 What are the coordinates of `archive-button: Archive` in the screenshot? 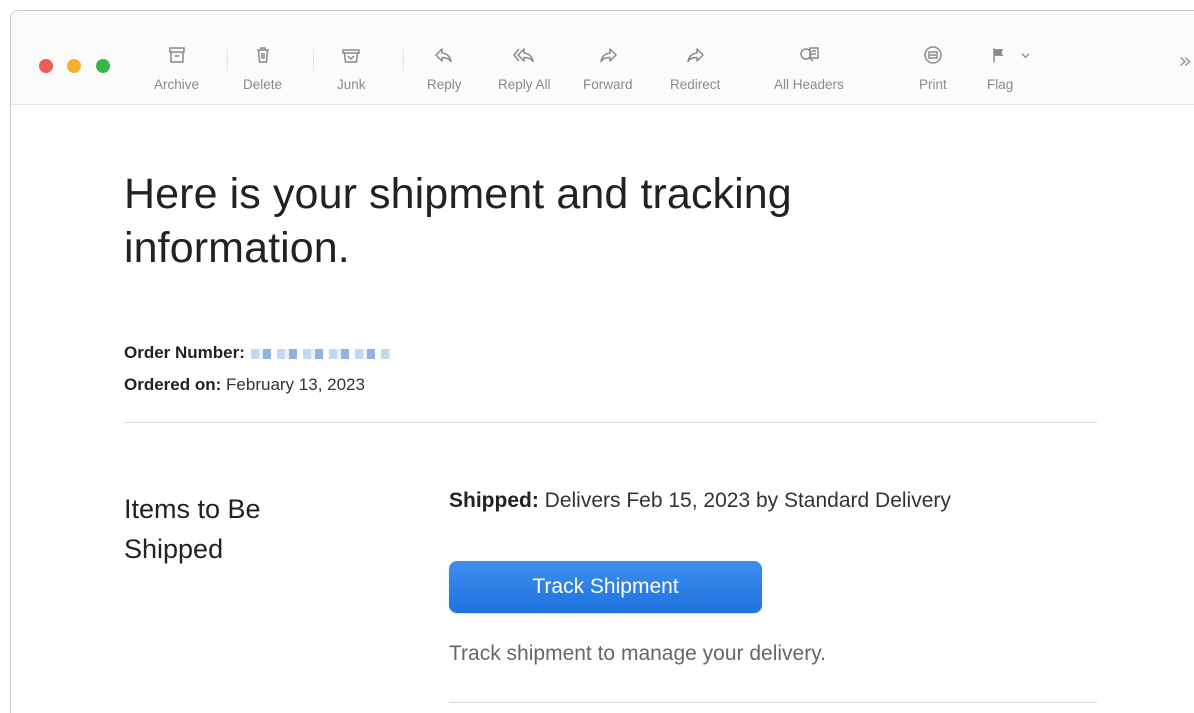 It's located at (176, 71).